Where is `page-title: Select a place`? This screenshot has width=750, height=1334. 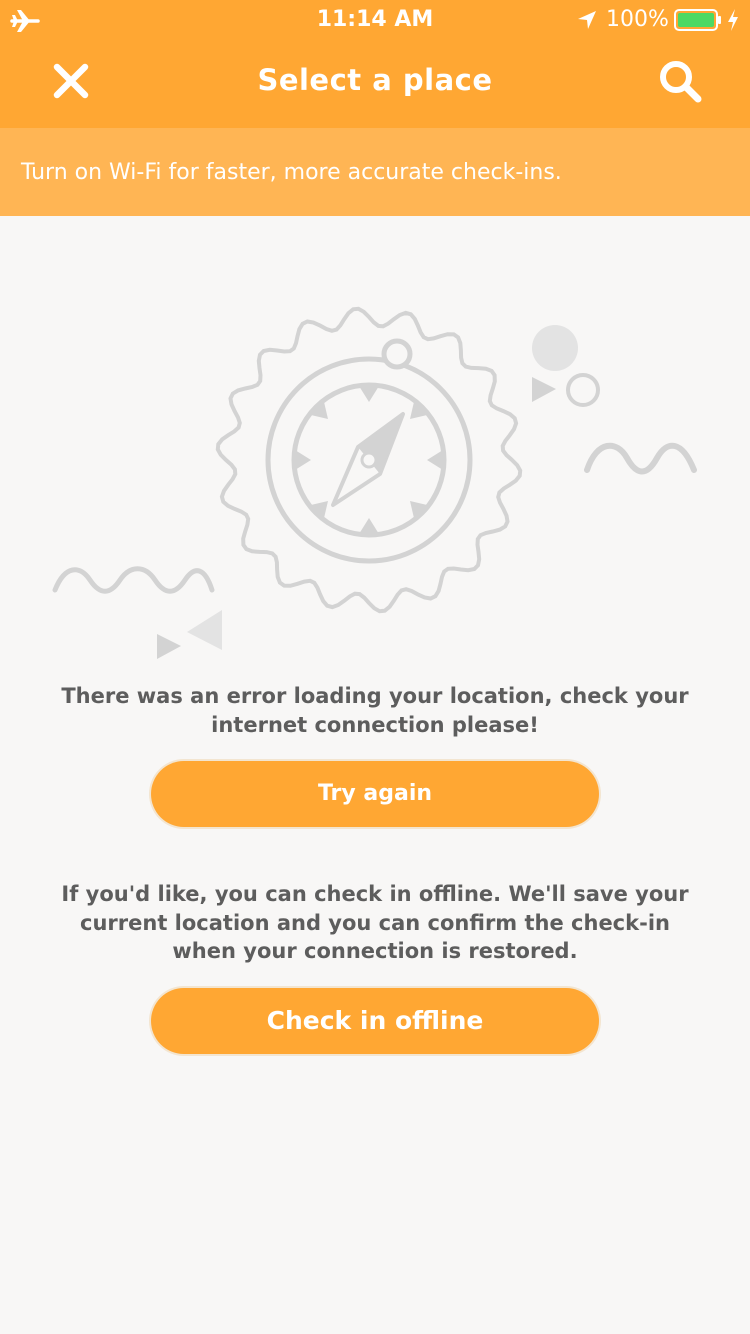 page-title: Select a place is located at coordinates (375, 80).